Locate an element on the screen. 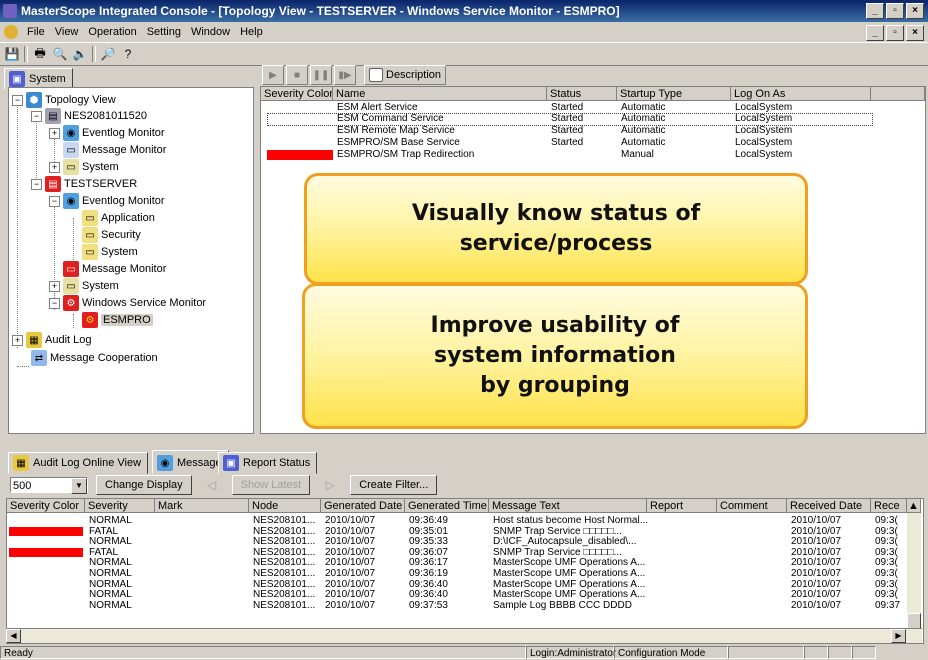  tree-node-application: ▭ Application is located at coordinates (118, 218).